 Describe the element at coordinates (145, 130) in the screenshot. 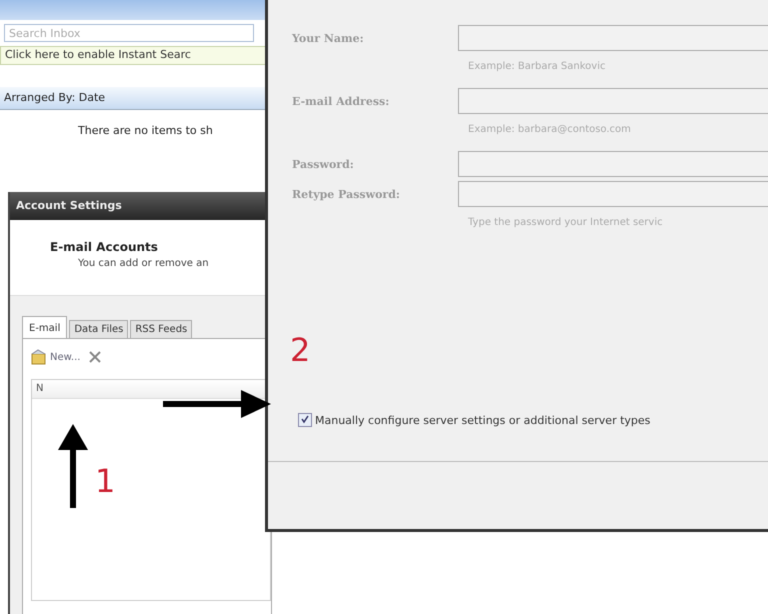

I see `empty-message: There are no items to sh` at that location.